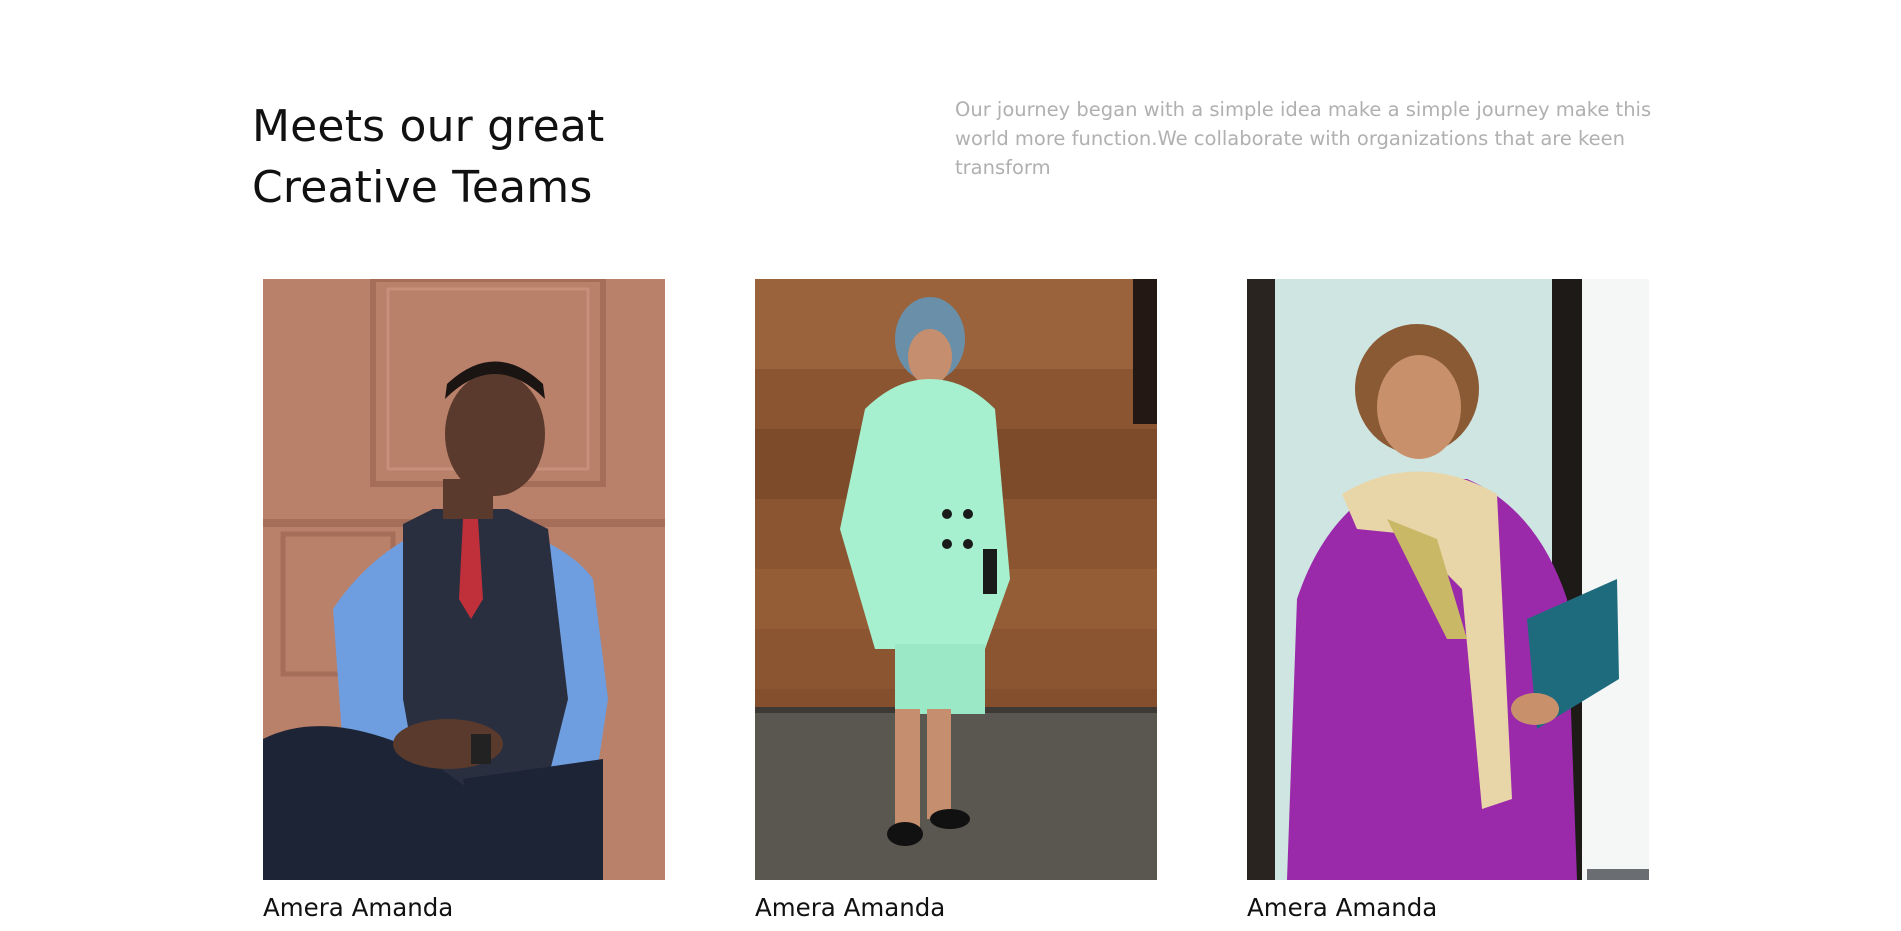 The width and height of the screenshot is (1901, 931). What do you see at coordinates (532, 157) in the screenshot?
I see `section-title: Meets our great Creative Teams` at bounding box center [532, 157].